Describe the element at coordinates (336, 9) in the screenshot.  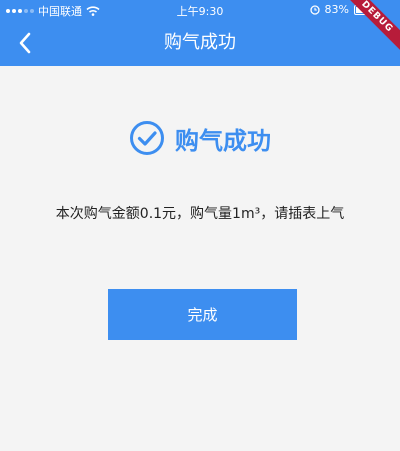
I see `battery-percent: 83%` at that location.